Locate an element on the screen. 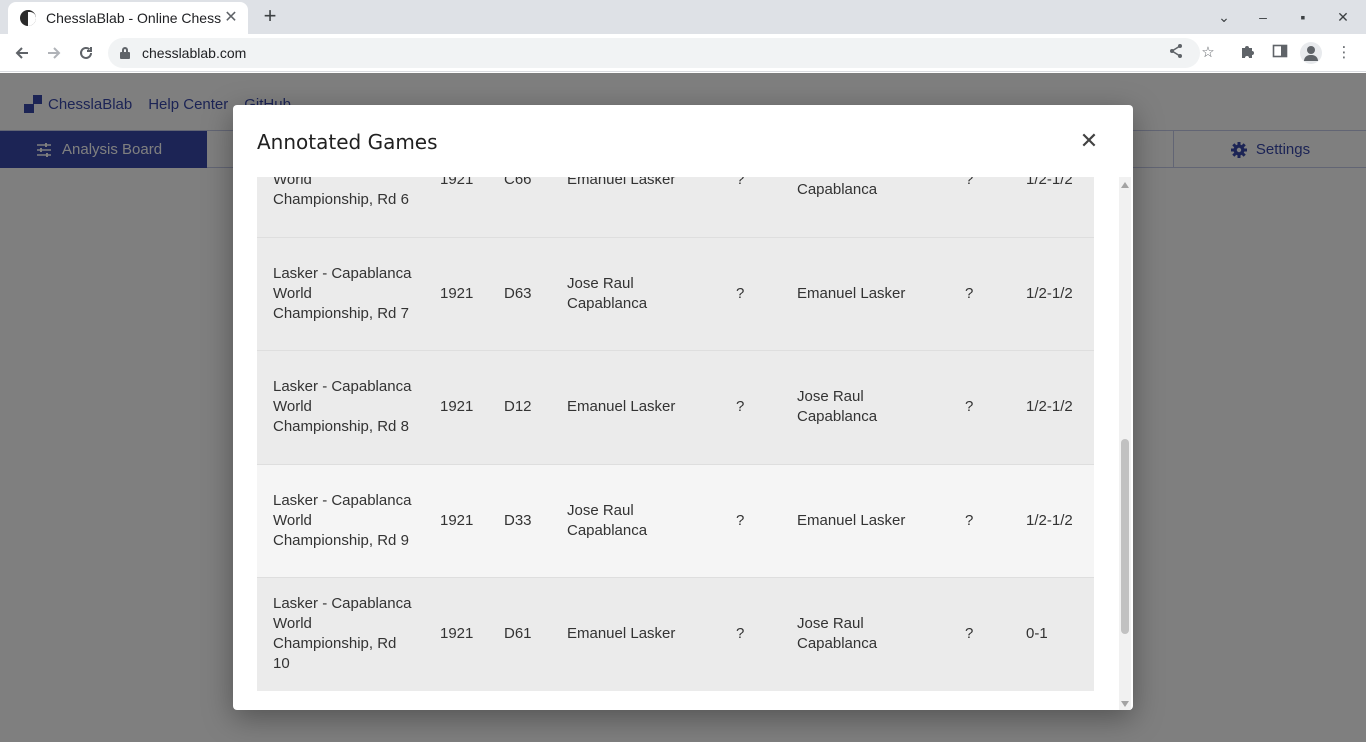 This screenshot has width=1366, height=742. browser-toolbar: chesslablab.com ☆ ⋮ is located at coordinates (683, 53).